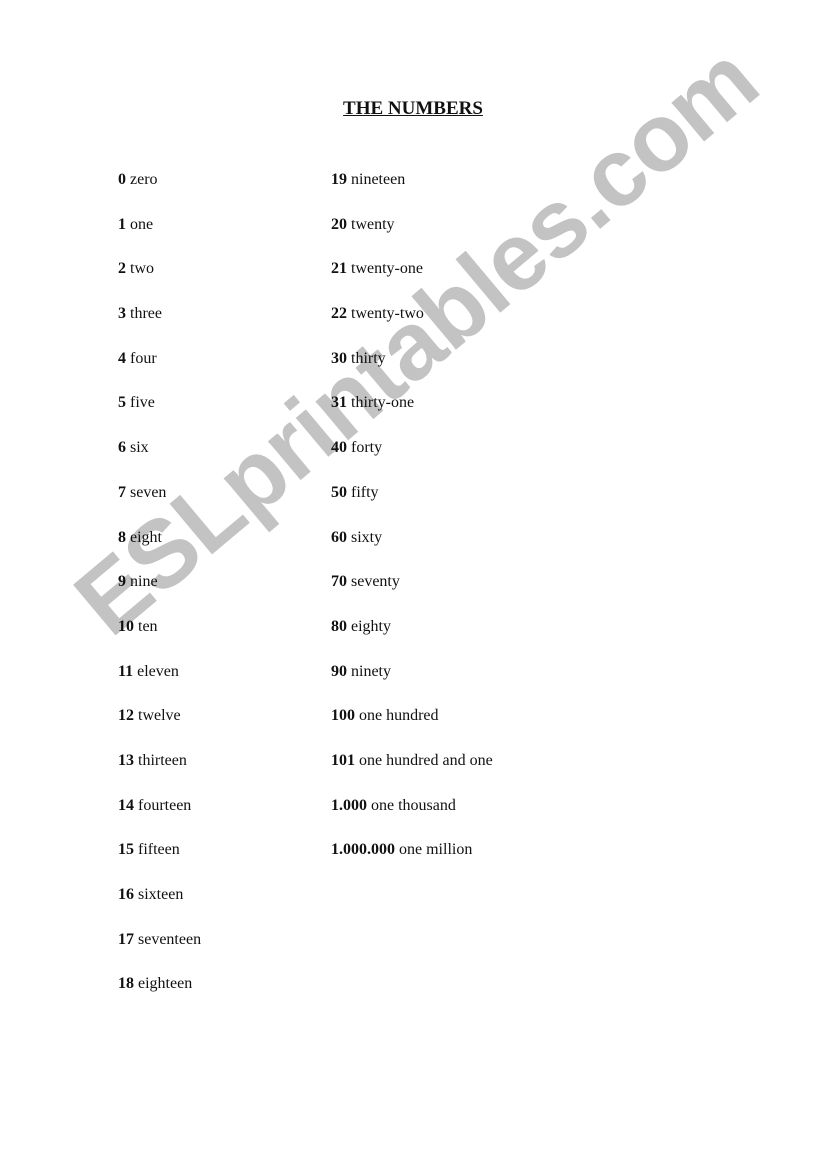 This screenshot has height=1169, width=821. I want to click on number-word: nineteen, so click(378, 179).